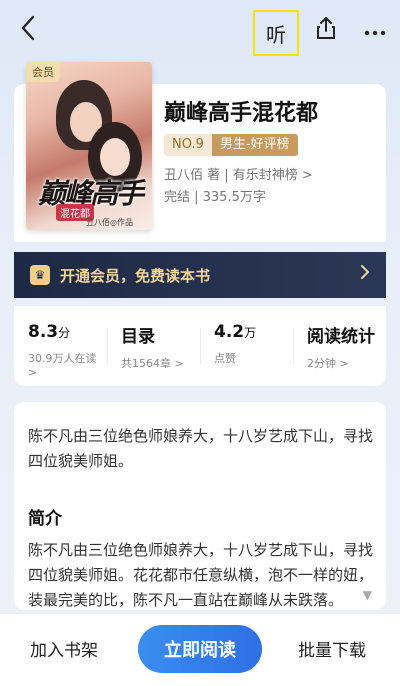  Describe the element at coordinates (254, 145) in the screenshot. I see `rank-name: 男生-好评榜` at that location.